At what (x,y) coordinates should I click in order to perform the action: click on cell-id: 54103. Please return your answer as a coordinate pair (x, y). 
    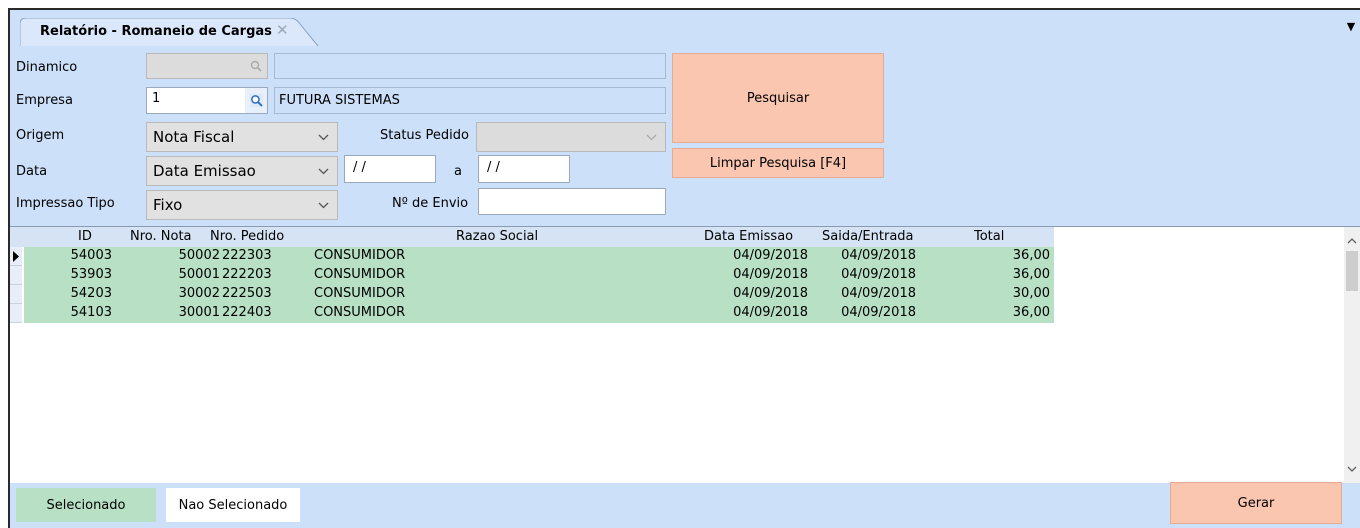
    Looking at the image, I should click on (91, 312).